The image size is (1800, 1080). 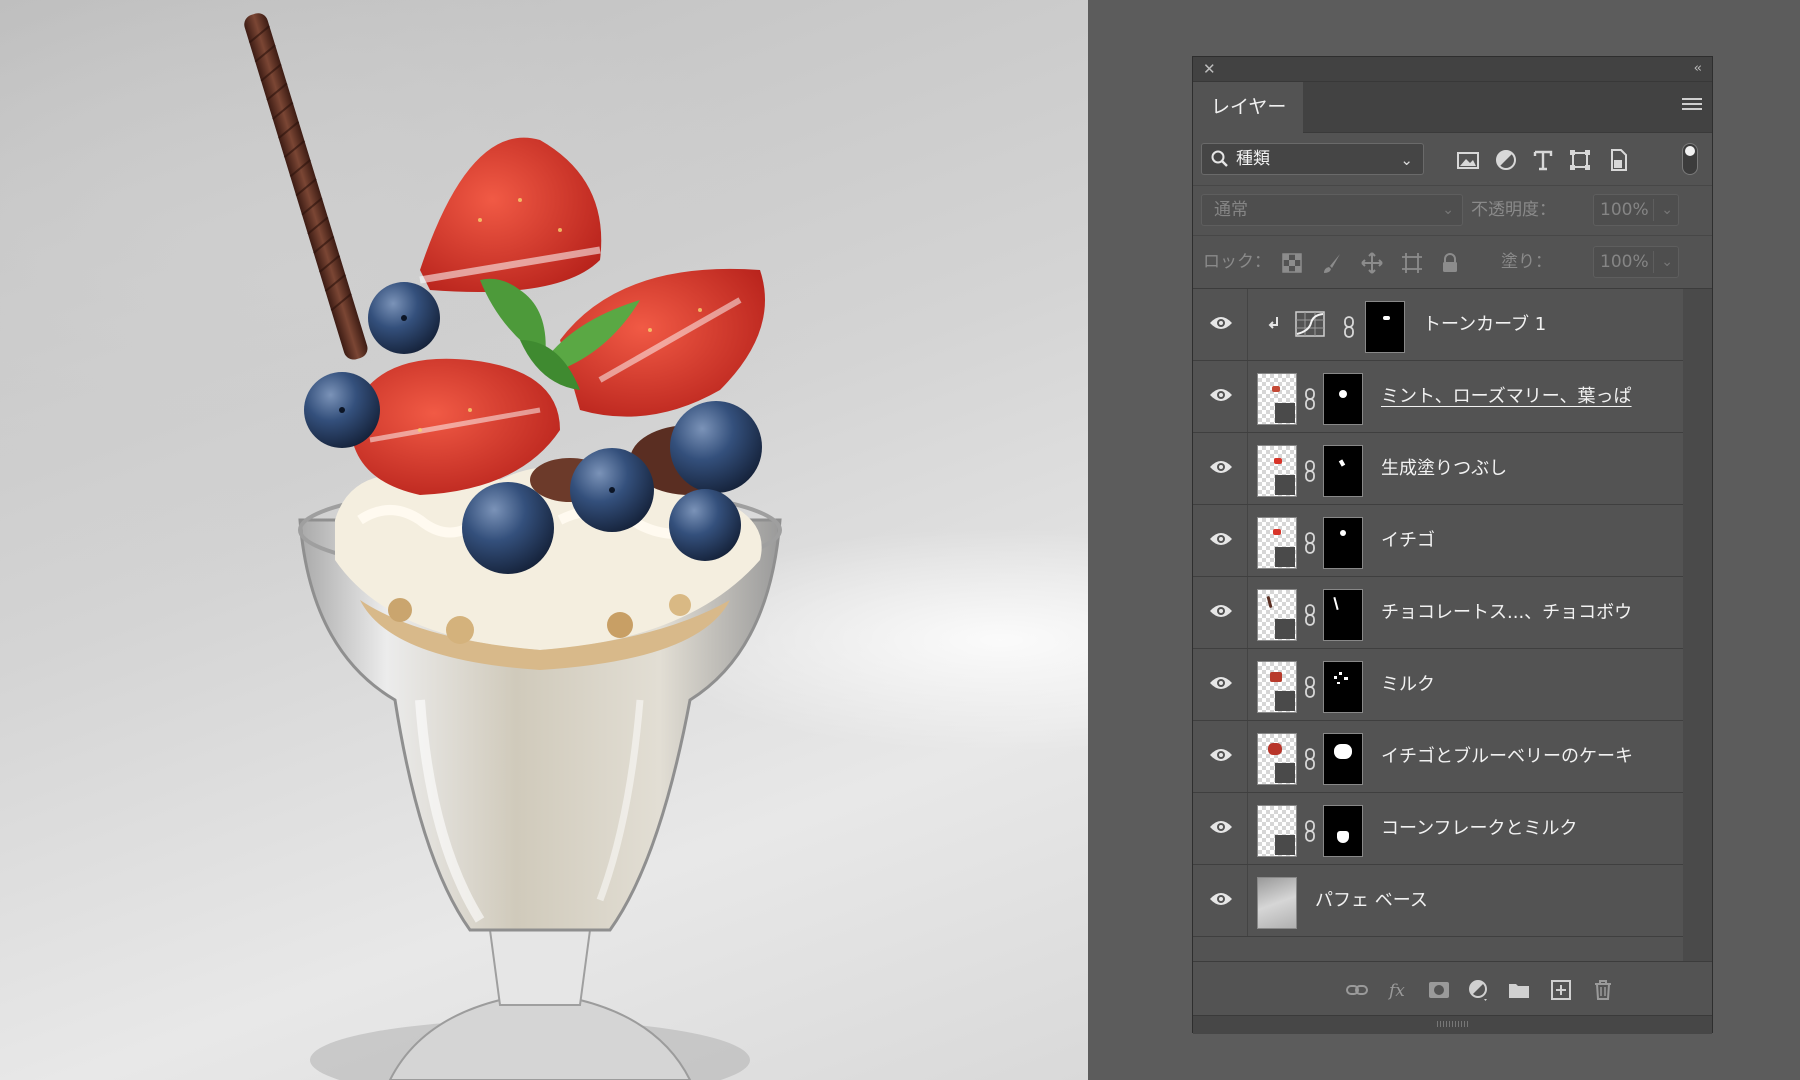 I want to click on clipping-arrow-icon, so click(x=1273, y=323).